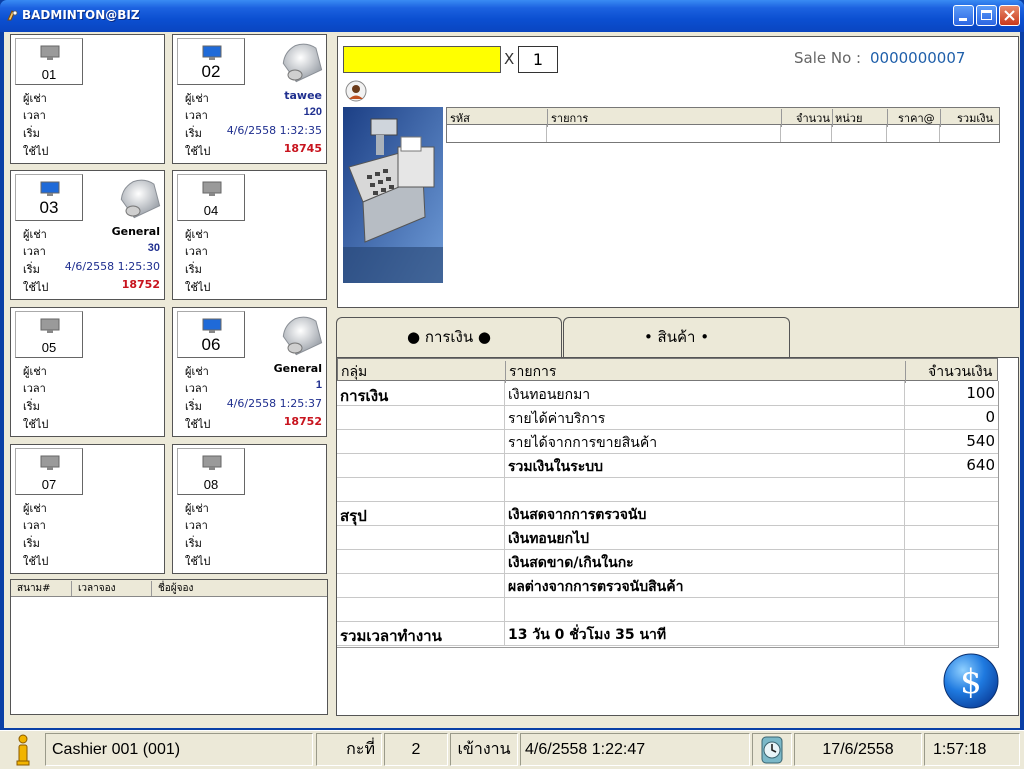  Describe the element at coordinates (49, 61) in the screenshot. I see `court-button-01: 01` at that location.